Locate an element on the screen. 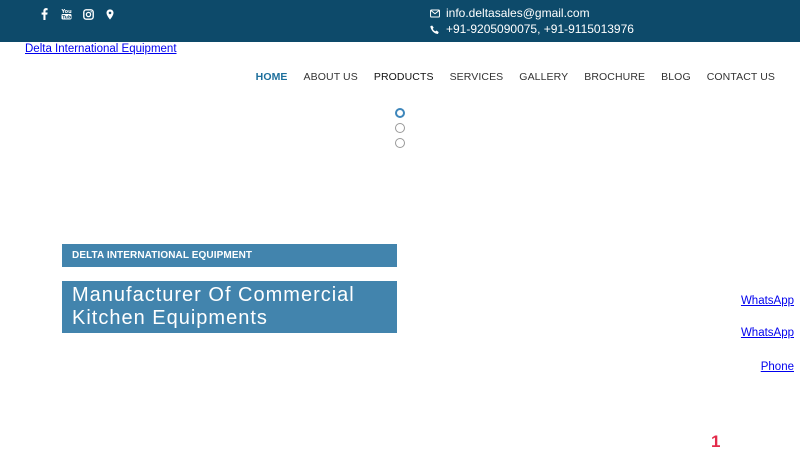 Image resolution: width=800 pixels, height=450 pixels. nav-blog: BLOG is located at coordinates (676, 77).